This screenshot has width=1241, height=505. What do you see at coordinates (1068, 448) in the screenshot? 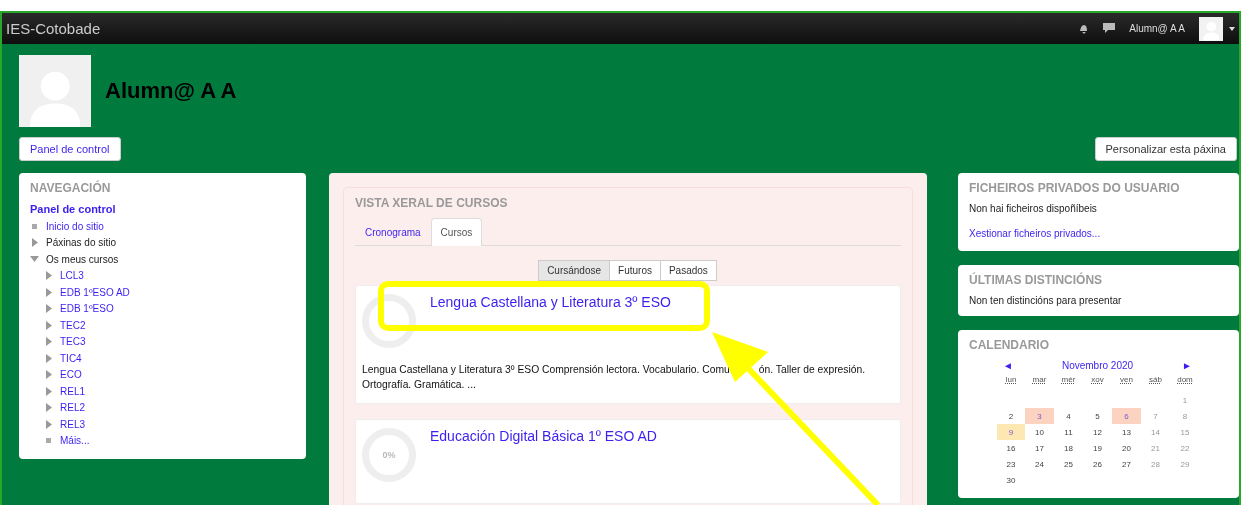
I see `calendar-day: 18` at bounding box center [1068, 448].